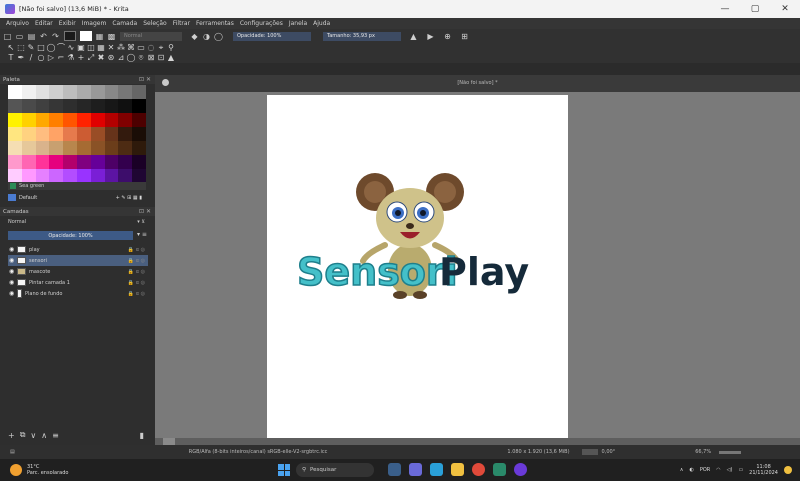 Image resolution: width=800 pixels, height=481 pixels. What do you see at coordinates (131, 48) in the screenshot?
I see `smart-patch-tool: ⌘` at bounding box center [131, 48].